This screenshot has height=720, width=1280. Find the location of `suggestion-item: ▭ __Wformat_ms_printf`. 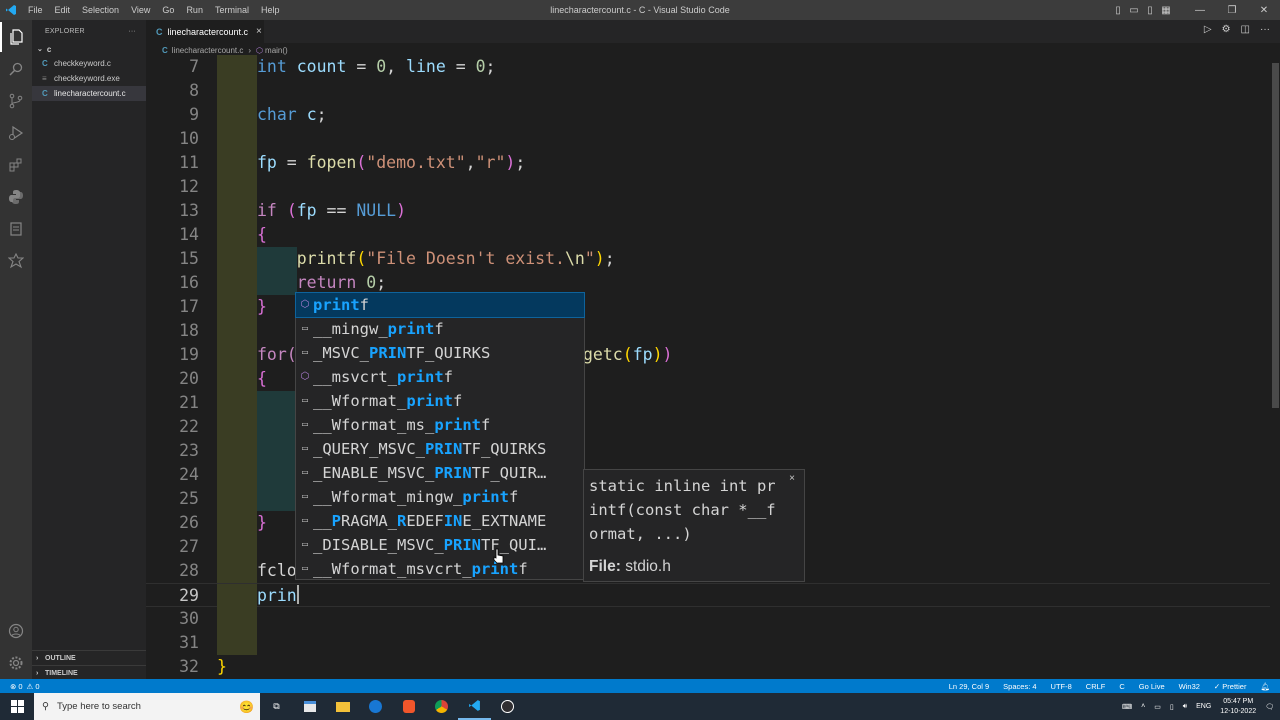

suggestion-item: ▭ __Wformat_ms_printf is located at coordinates (440, 425).